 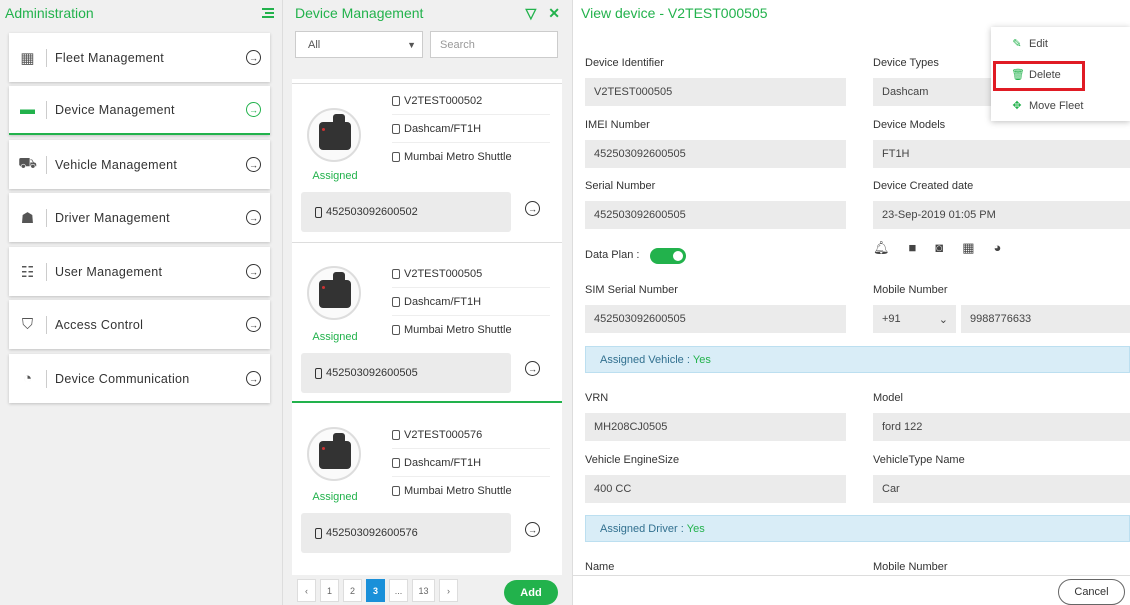 What do you see at coordinates (851, 590) in the screenshot?
I see `view-footer` at bounding box center [851, 590].